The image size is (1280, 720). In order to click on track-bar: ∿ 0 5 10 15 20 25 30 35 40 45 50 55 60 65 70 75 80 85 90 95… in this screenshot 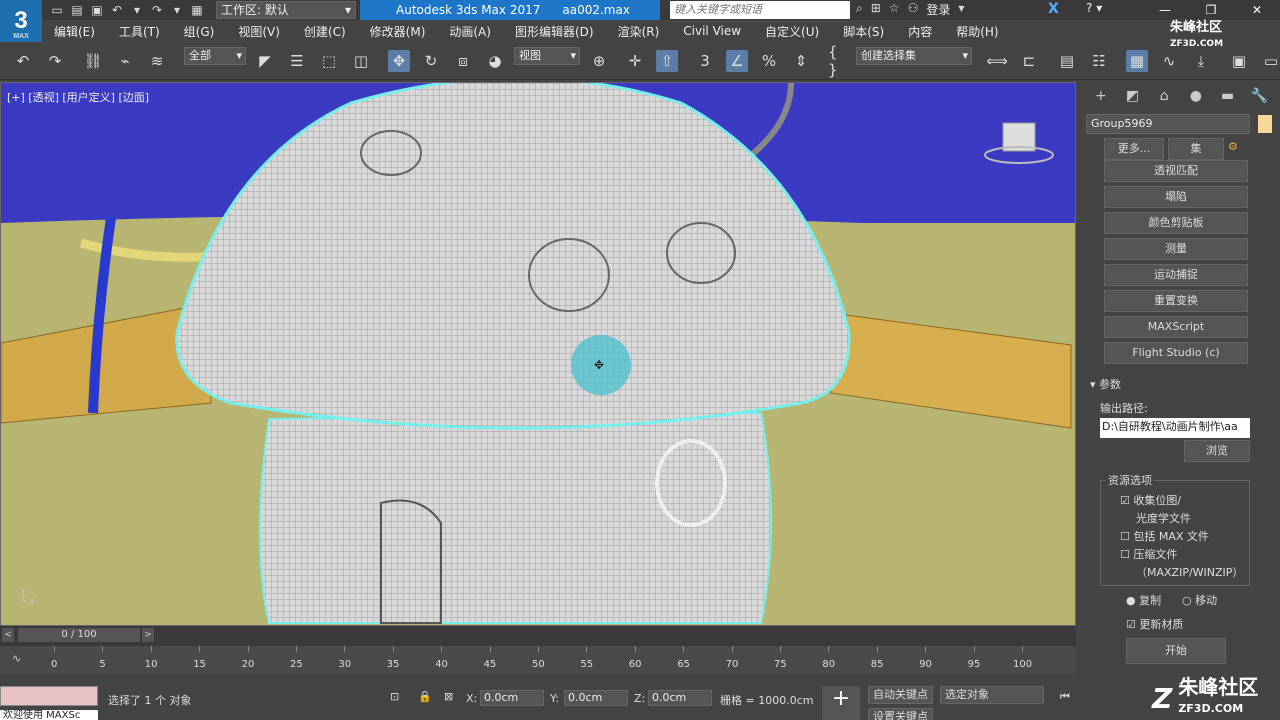, I will do `click(538, 660)`.